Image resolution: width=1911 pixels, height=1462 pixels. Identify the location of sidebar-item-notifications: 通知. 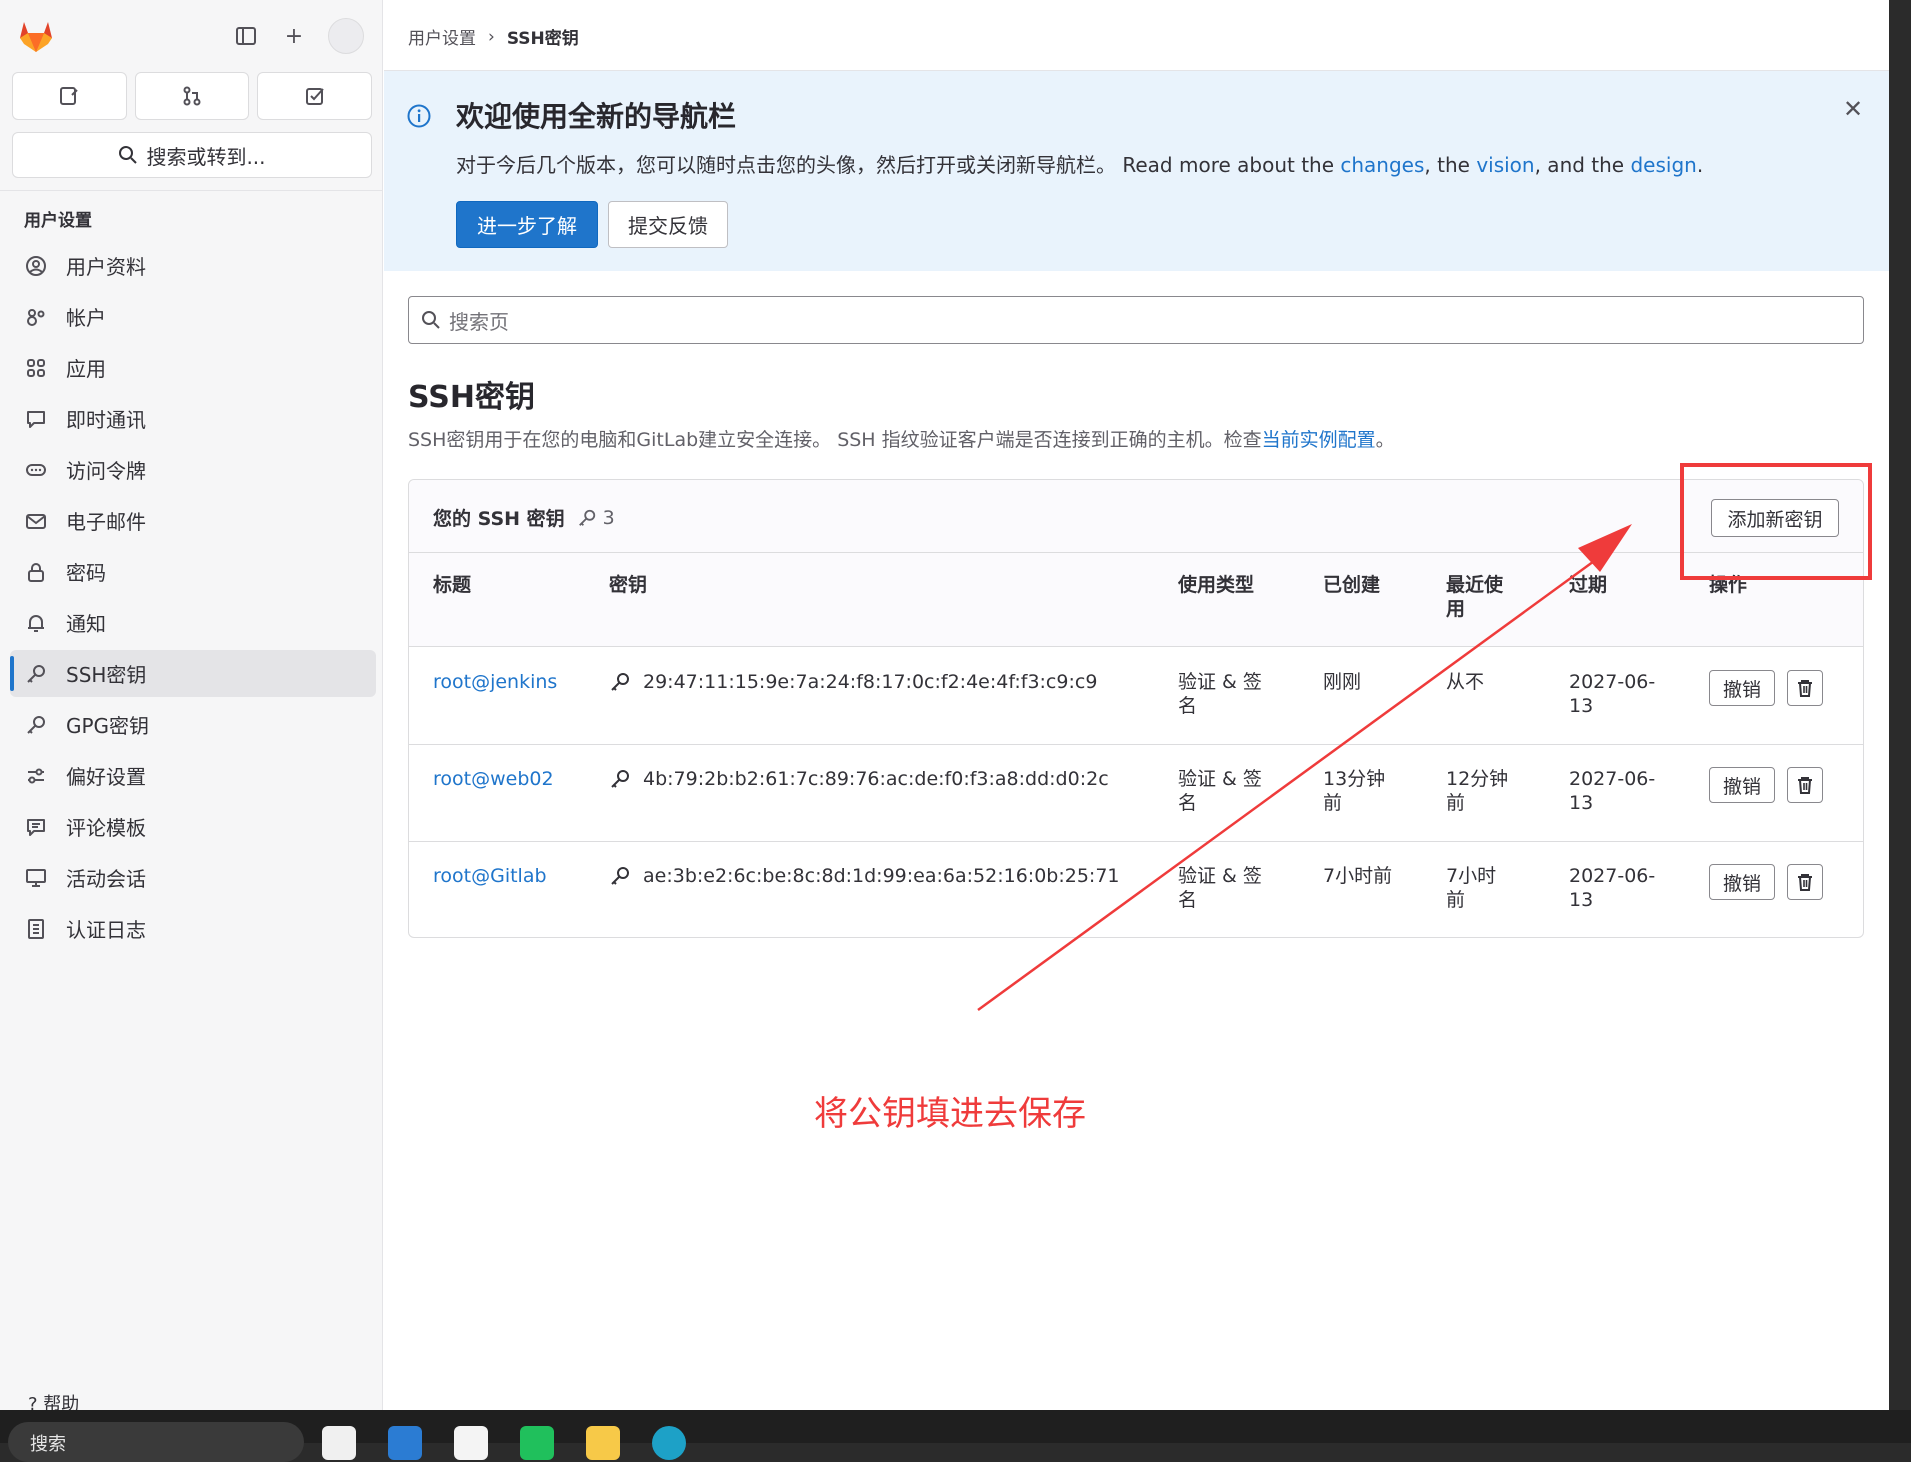
(193, 622).